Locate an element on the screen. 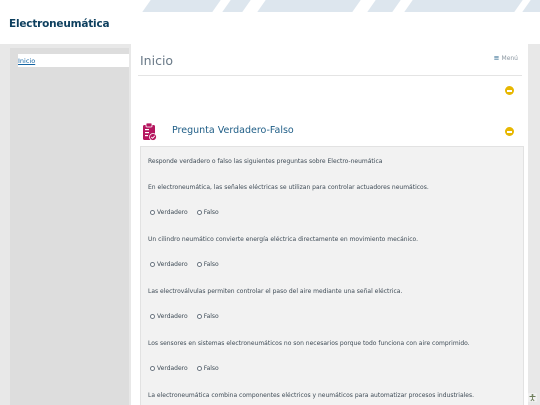 The height and width of the screenshot is (405, 540). header-banner: Electroneumática is located at coordinates (270, 22).